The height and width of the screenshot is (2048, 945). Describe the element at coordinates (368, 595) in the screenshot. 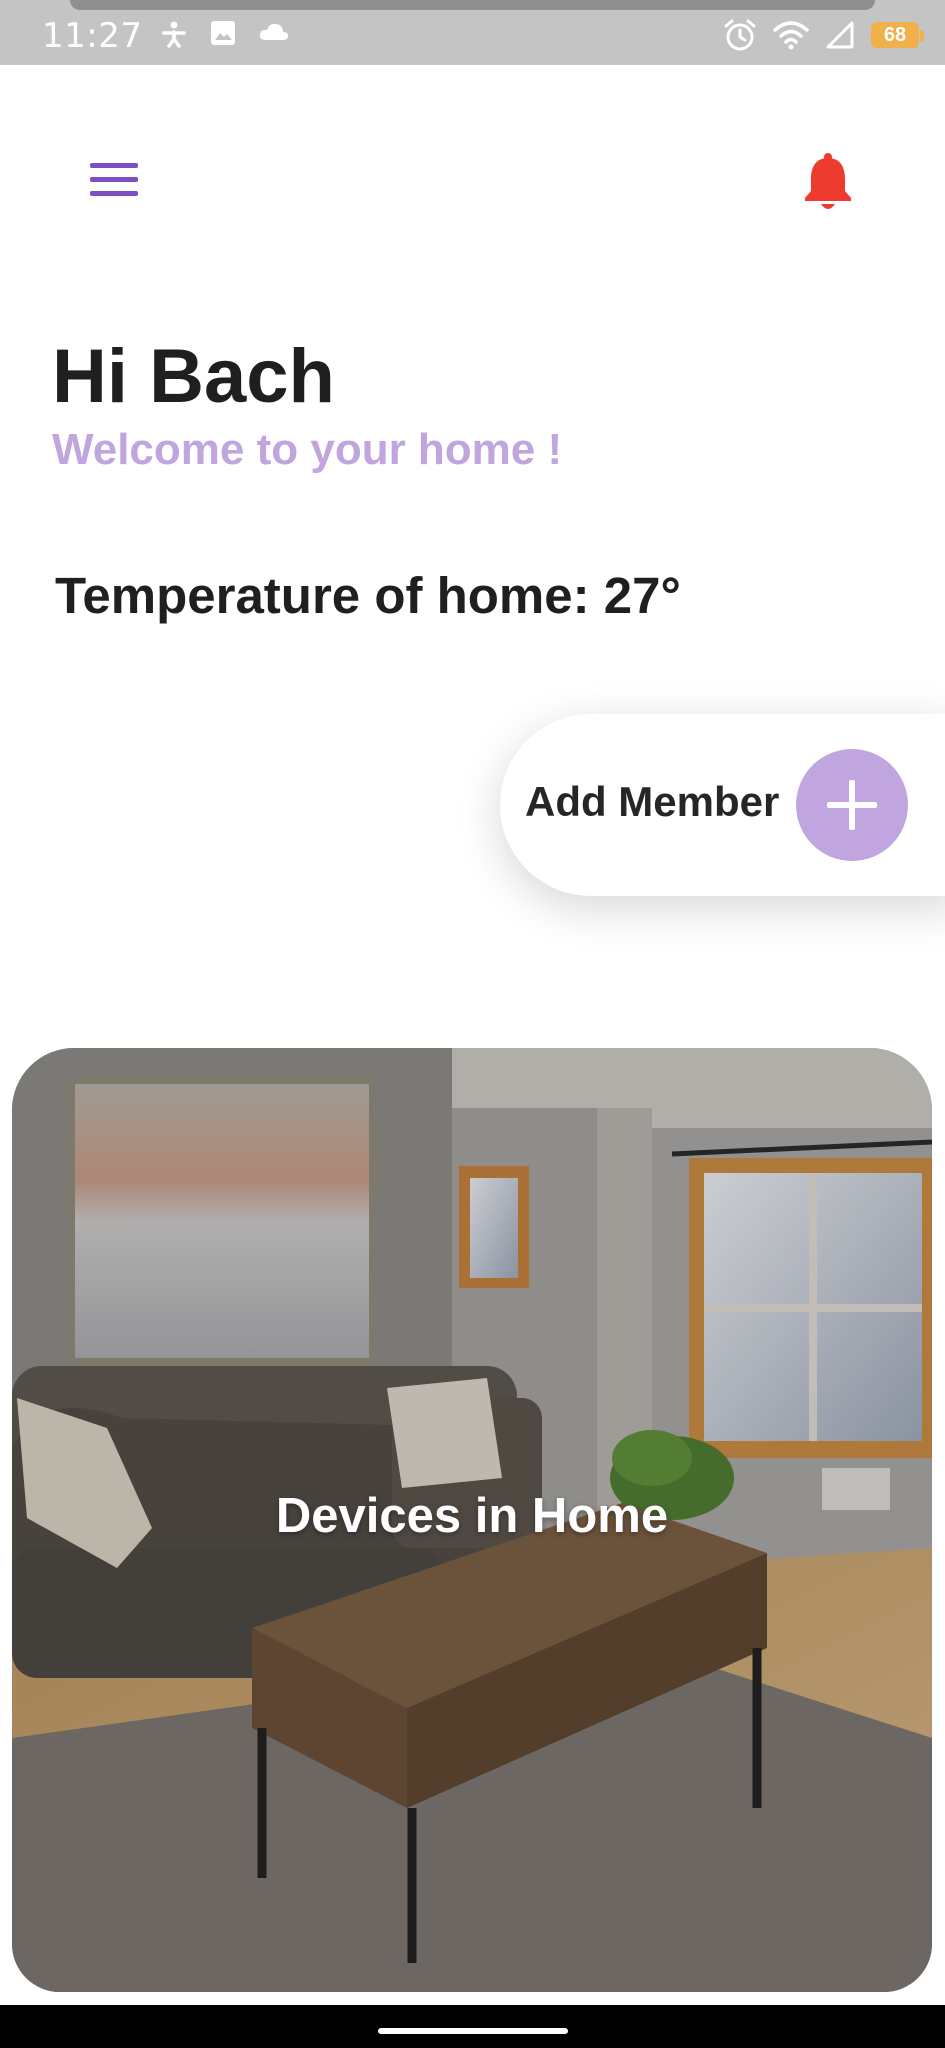

I see `home-temperature: Temperature of home: 27°` at that location.